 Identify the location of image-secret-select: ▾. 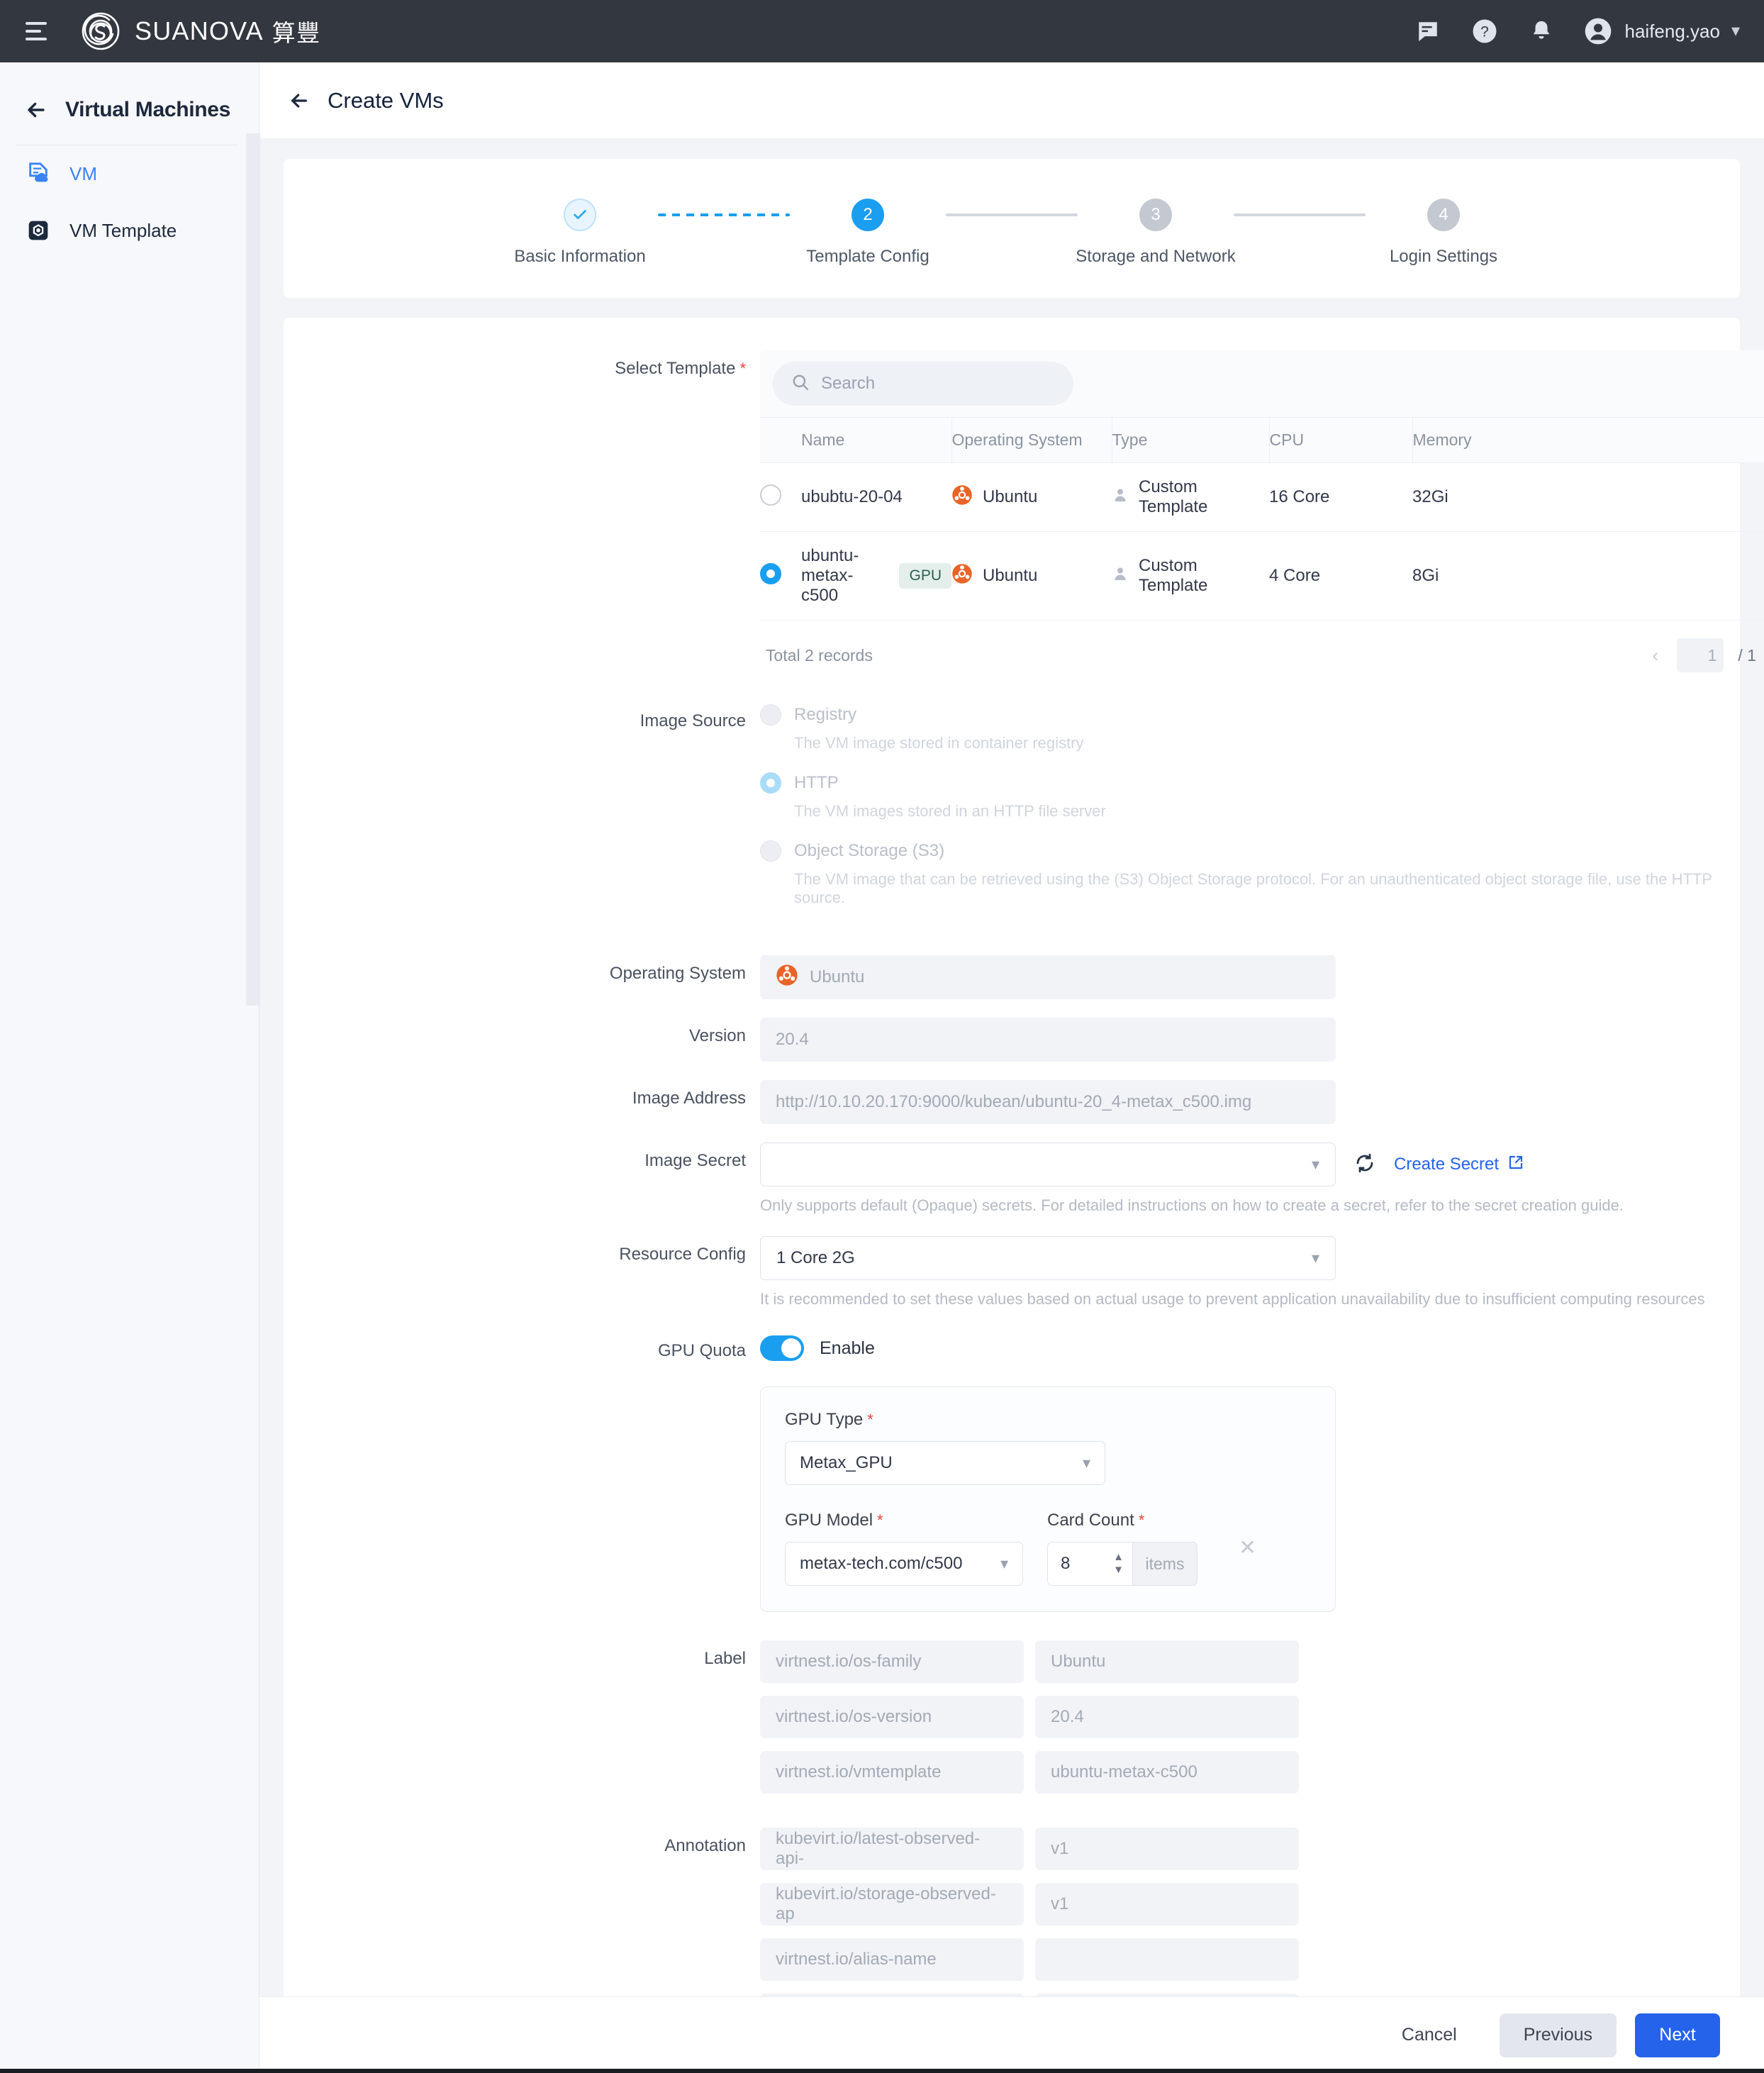
(1048, 1164).